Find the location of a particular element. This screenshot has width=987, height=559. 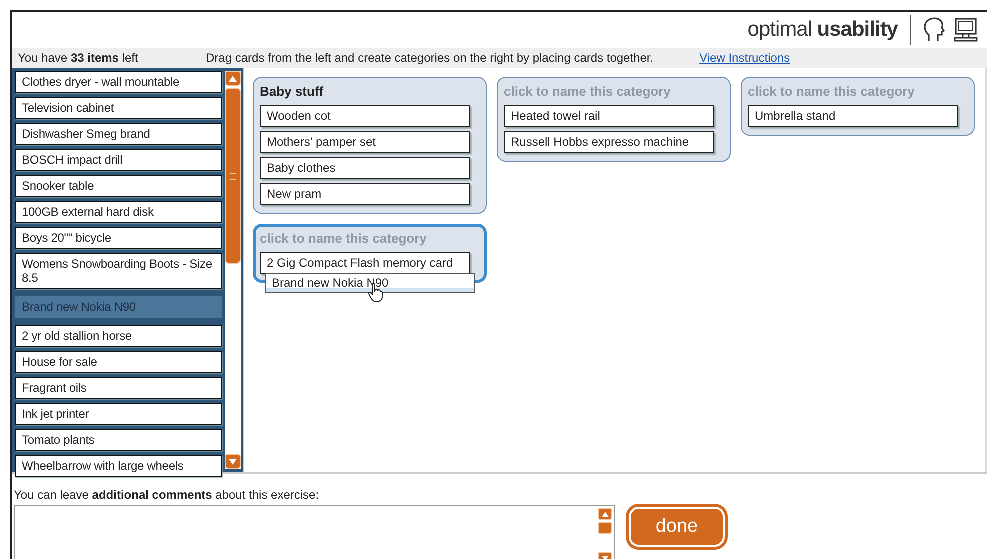

card: Mothers' pamper set is located at coordinates (365, 142).